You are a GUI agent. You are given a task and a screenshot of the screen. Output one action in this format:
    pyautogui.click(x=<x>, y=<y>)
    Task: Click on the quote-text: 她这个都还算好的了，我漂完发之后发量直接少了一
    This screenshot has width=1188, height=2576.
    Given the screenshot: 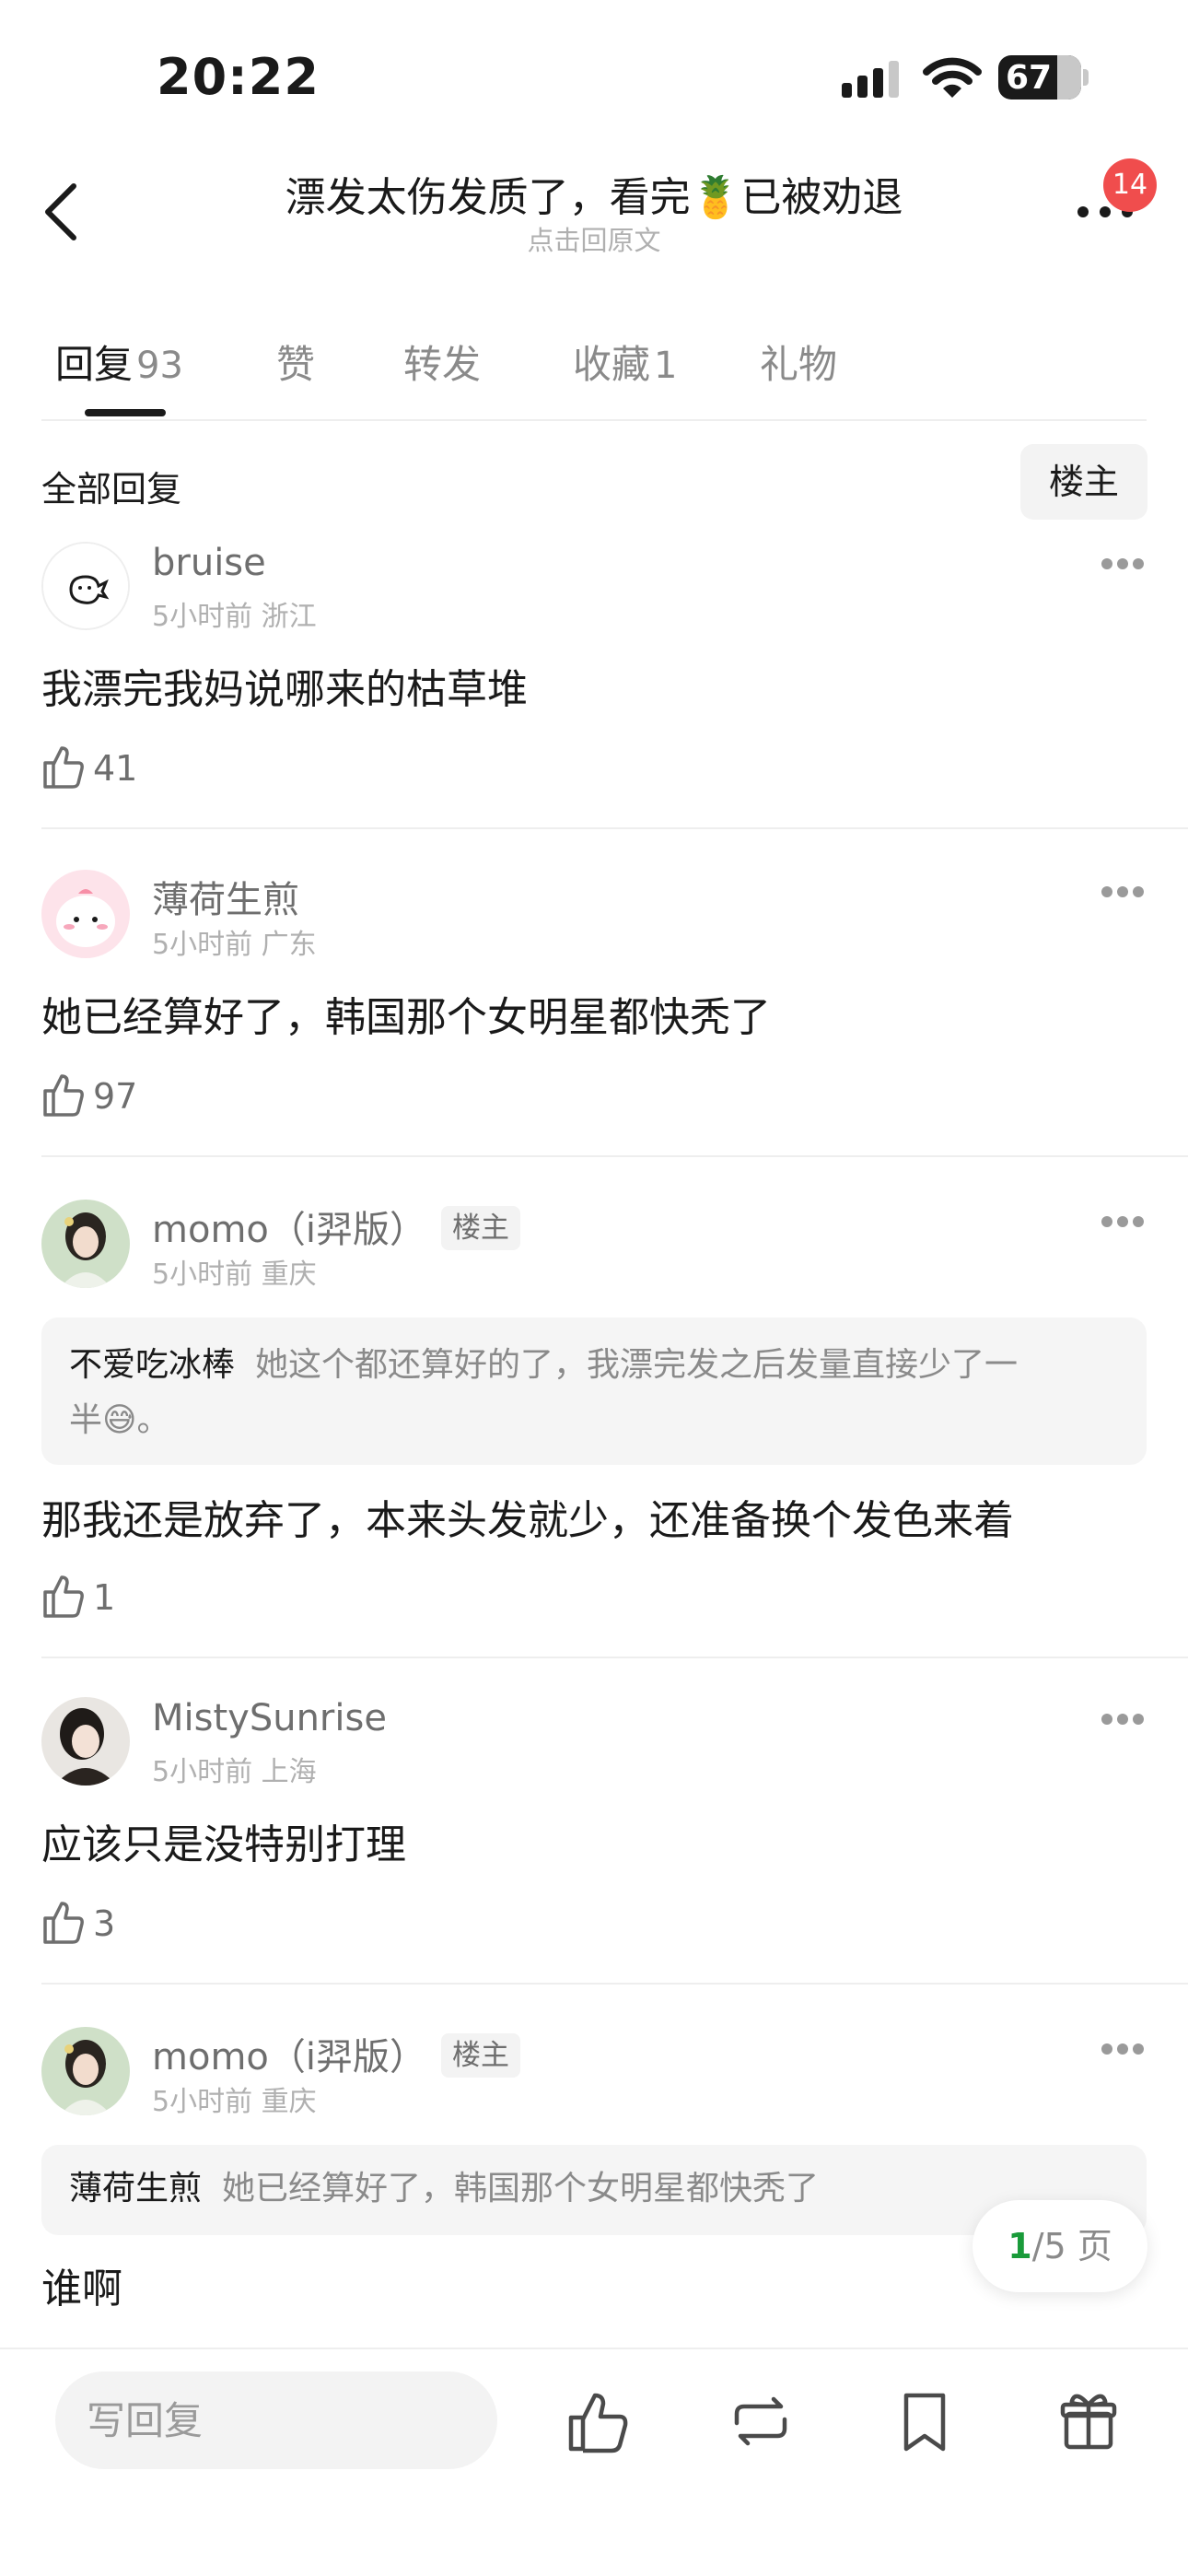 What is the action you would take?
    pyautogui.click(x=637, y=1365)
    